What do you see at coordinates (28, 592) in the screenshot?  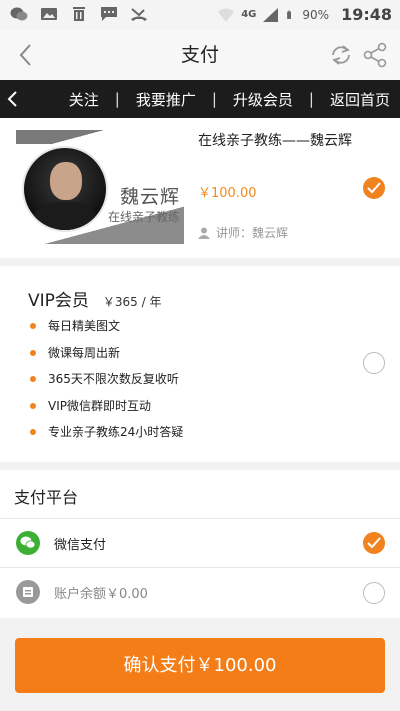 I see `wallet-icon` at bounding box center [28, 592].